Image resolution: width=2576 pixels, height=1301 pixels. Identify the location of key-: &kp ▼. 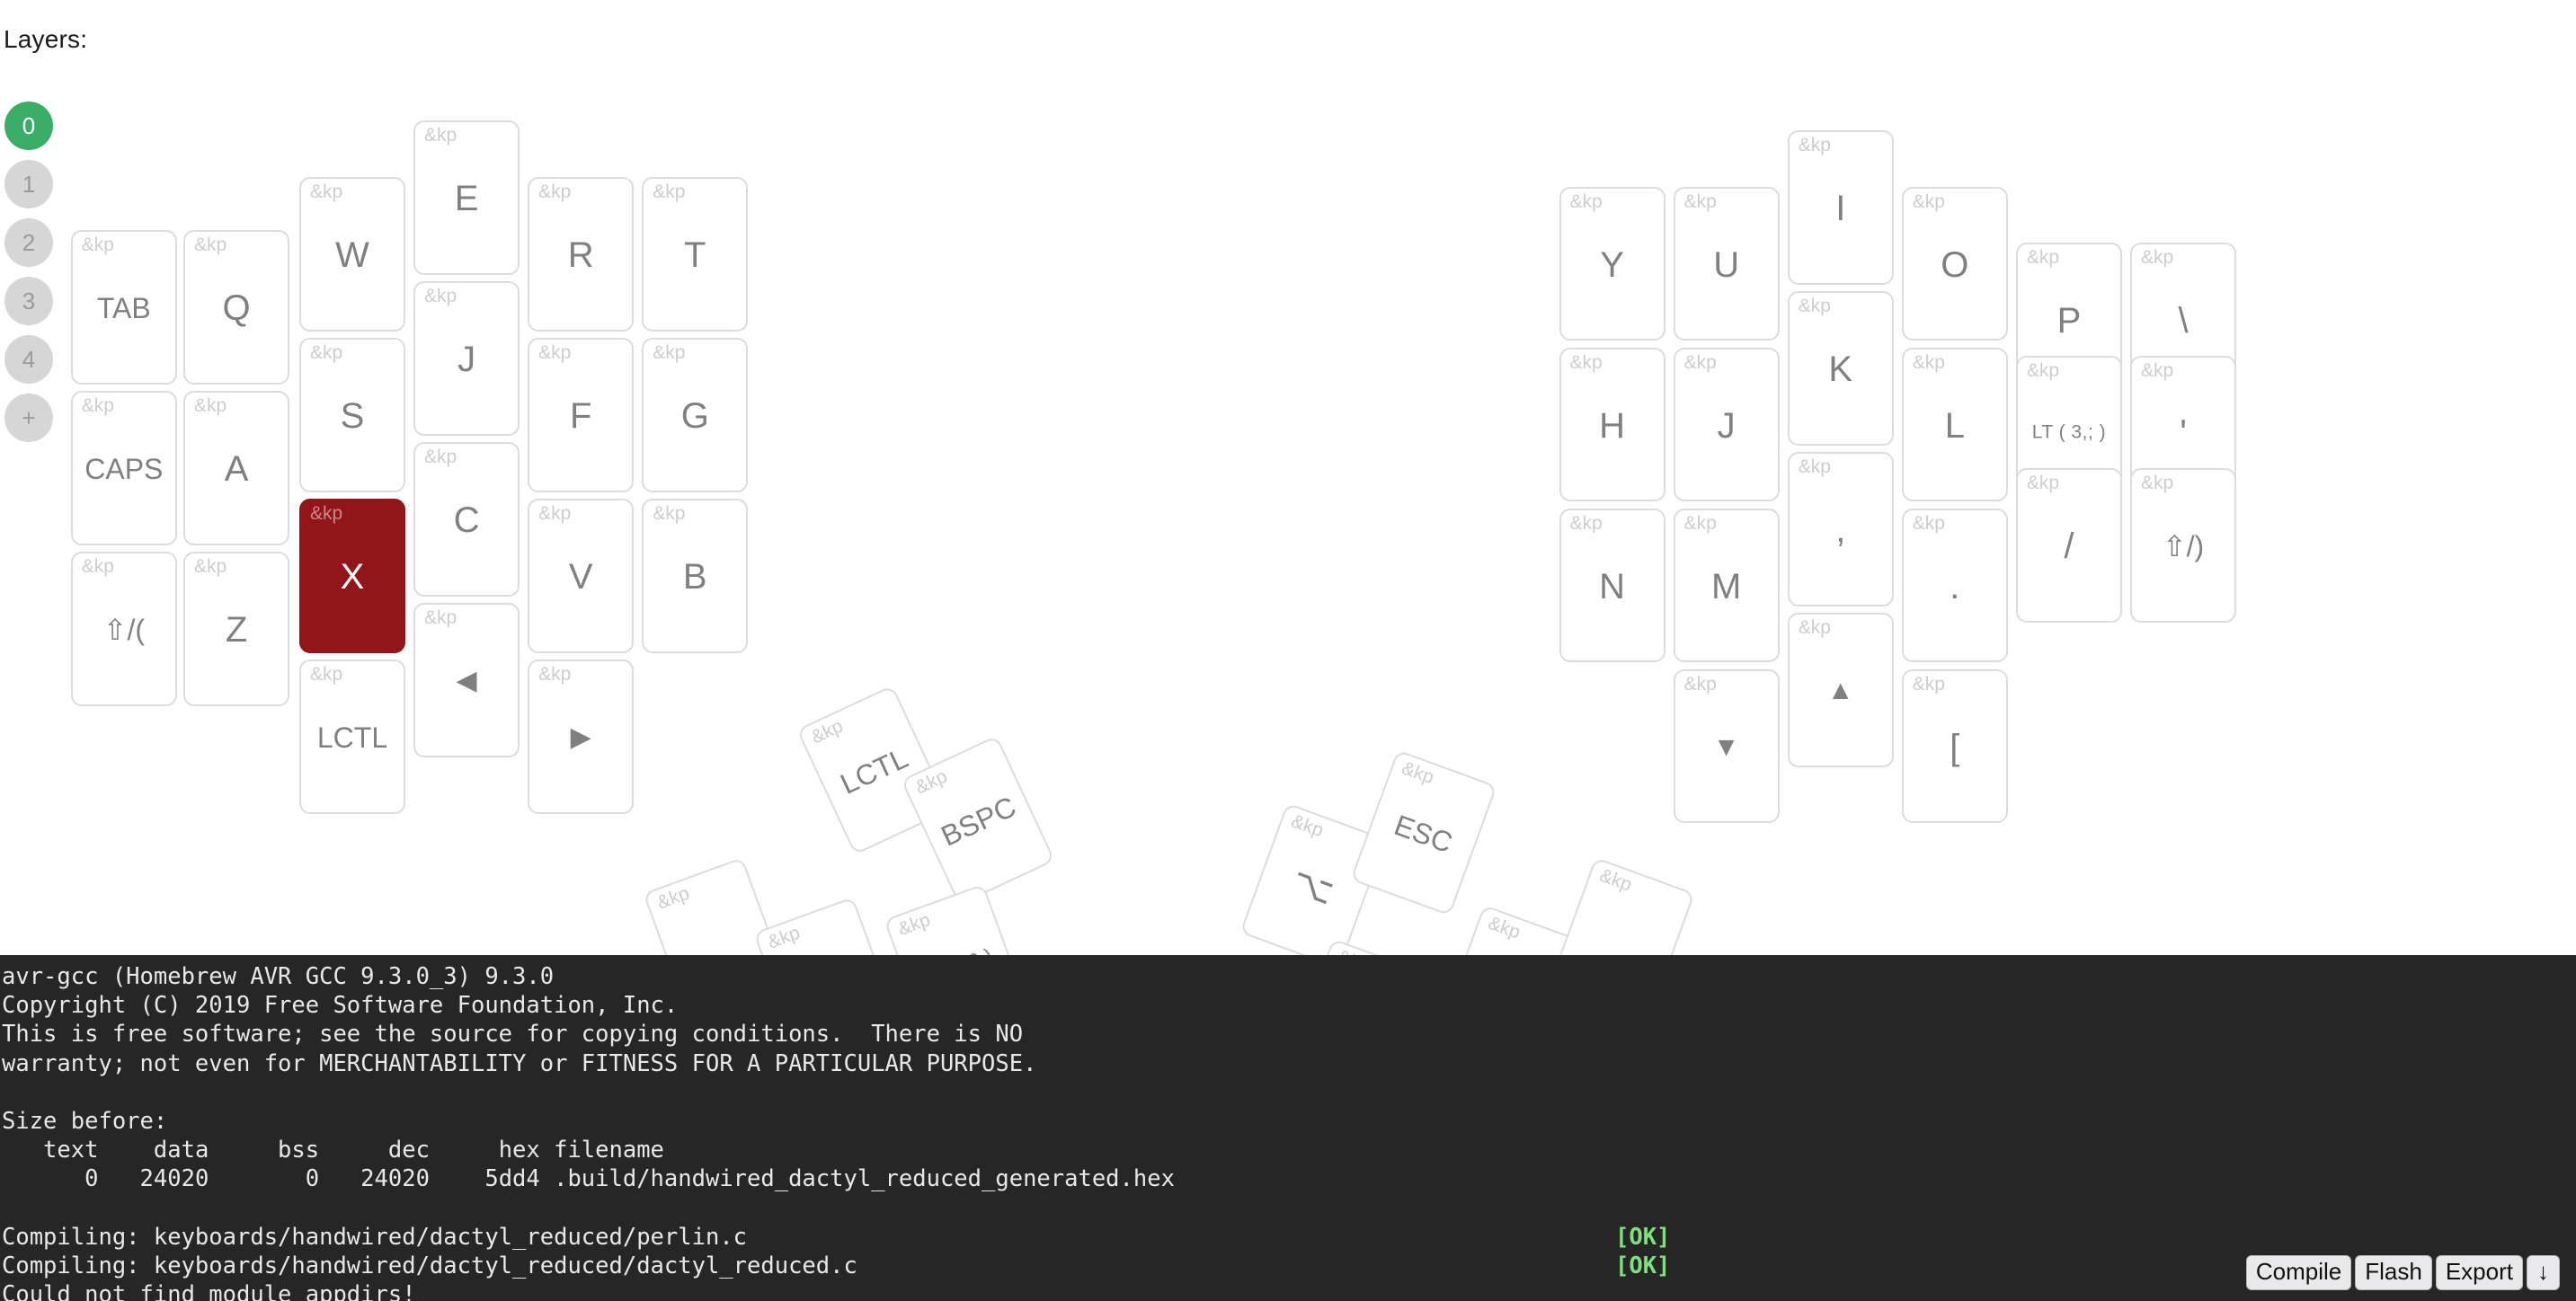
(1726, 746).